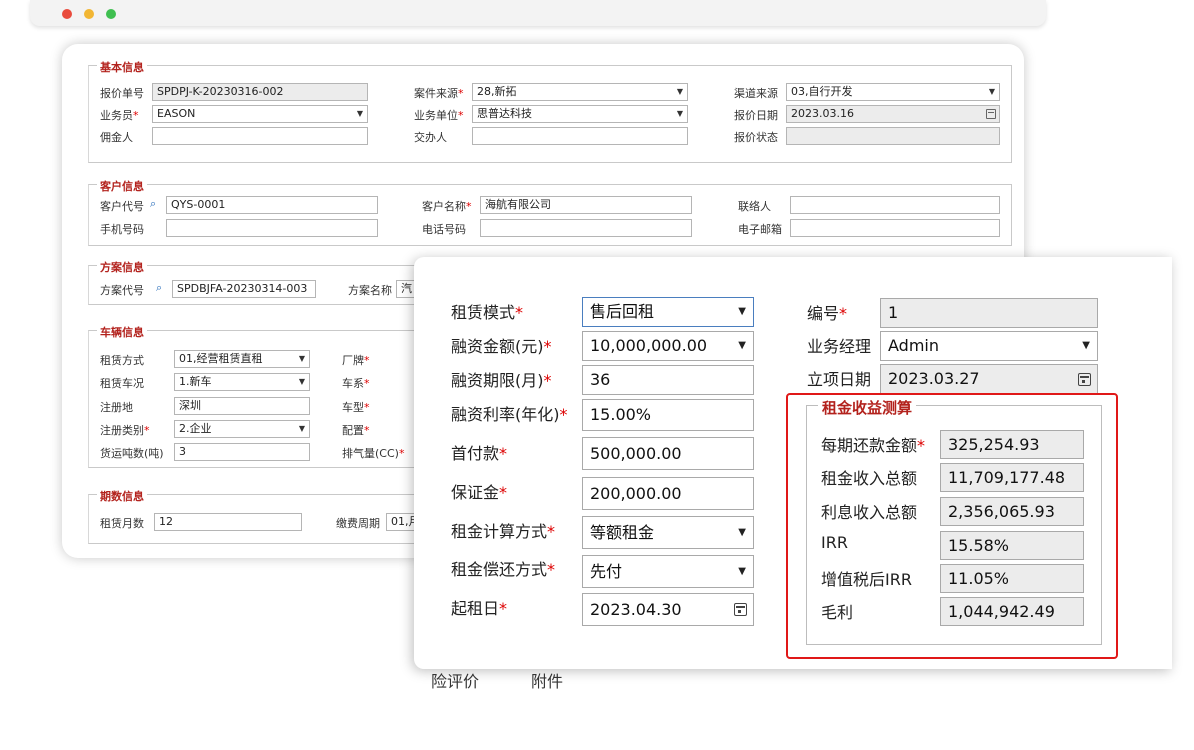 The image size is (1194, 750). Describe the element at coordinates (260, 114) in the screenshot. I see `salesman-select: EASON ▼` at that location.